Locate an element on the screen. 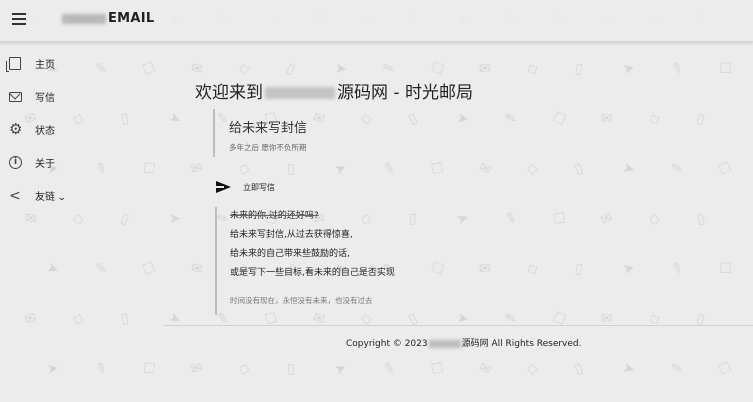 The height and width of the screenshot is (402, 753). page-icon is located at coordinates (13, 64).